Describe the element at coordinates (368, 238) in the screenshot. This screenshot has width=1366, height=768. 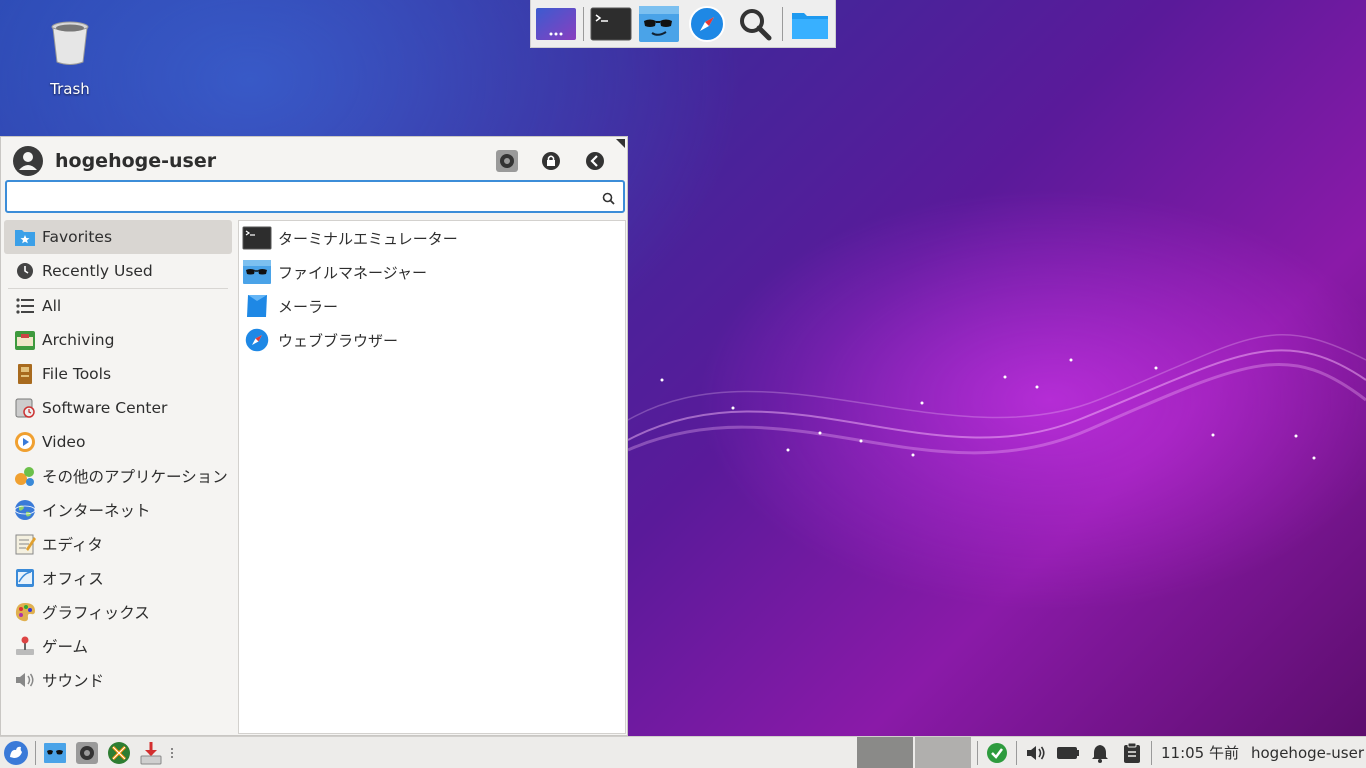
I see `app-label: ターミナルエミュレーター` at that location.